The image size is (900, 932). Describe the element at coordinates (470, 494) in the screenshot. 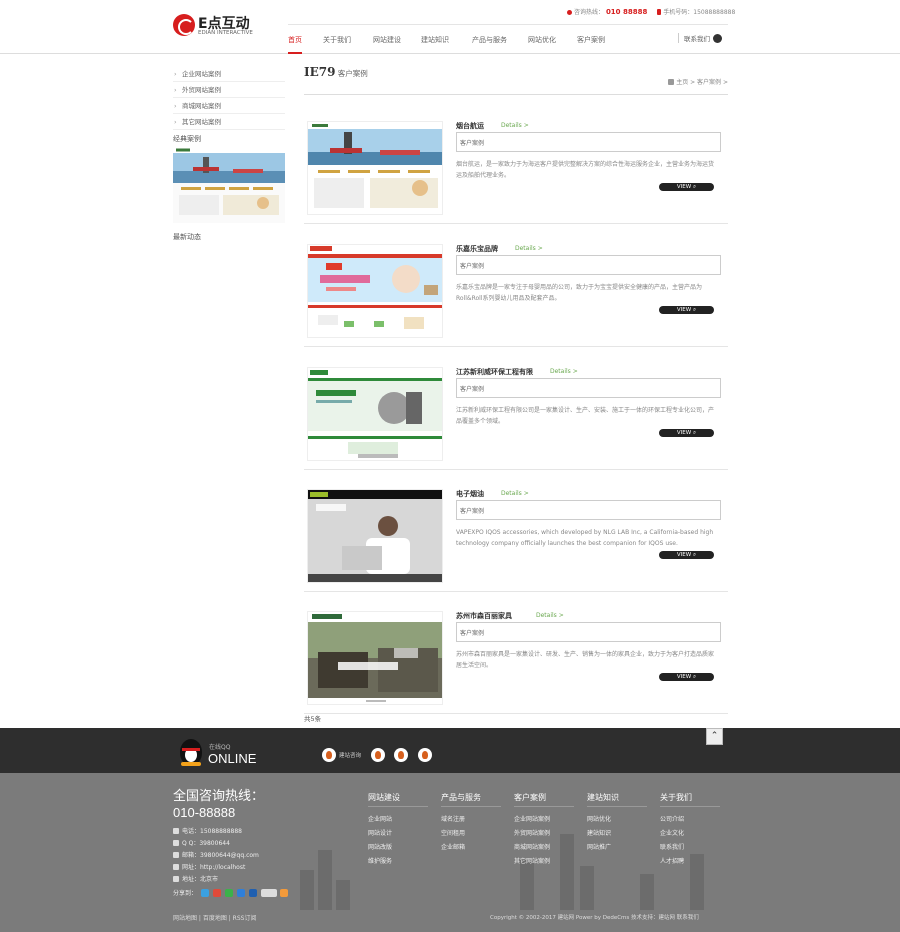

I see `case-name: 电子烟油` at that location.